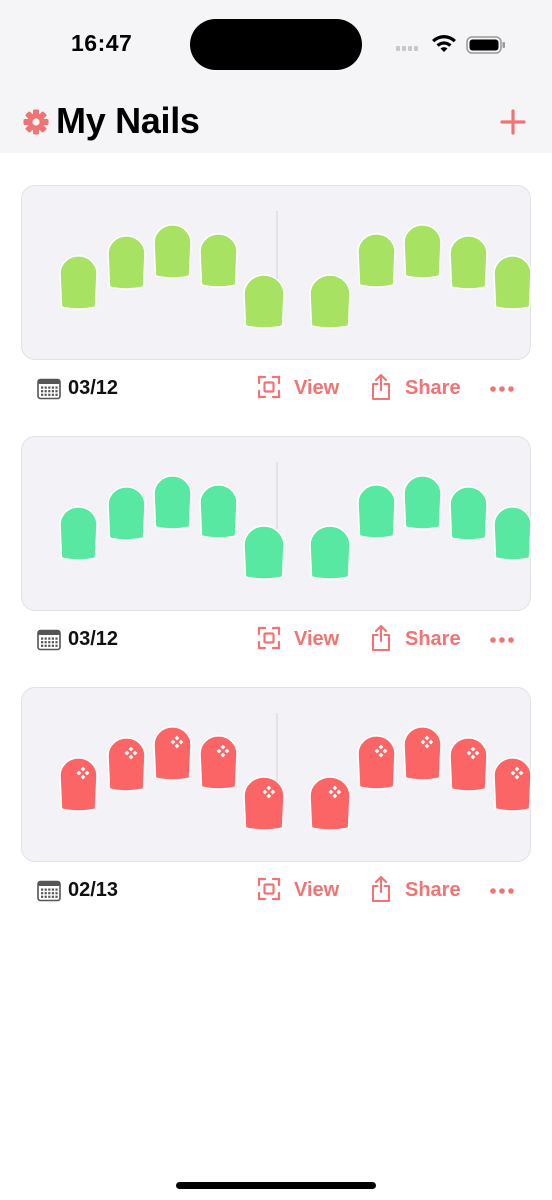 This screenshot has width=552, height=1200. I want to click on page-title: My Nails, so click(128, 120).